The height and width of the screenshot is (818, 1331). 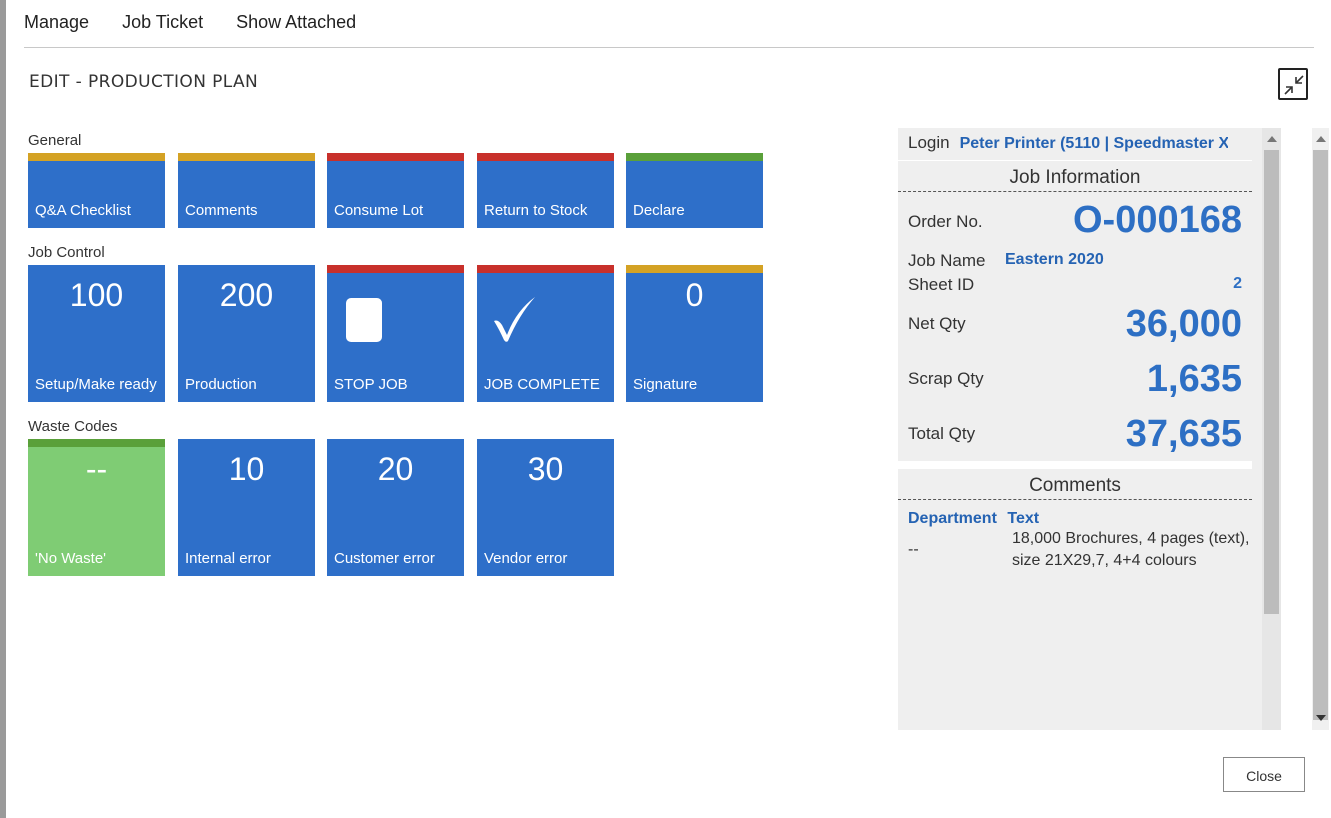 What do you see at coordinates (364, 320) in the screenshot?
I see `stop-icon` at bounding box center [364, 320].